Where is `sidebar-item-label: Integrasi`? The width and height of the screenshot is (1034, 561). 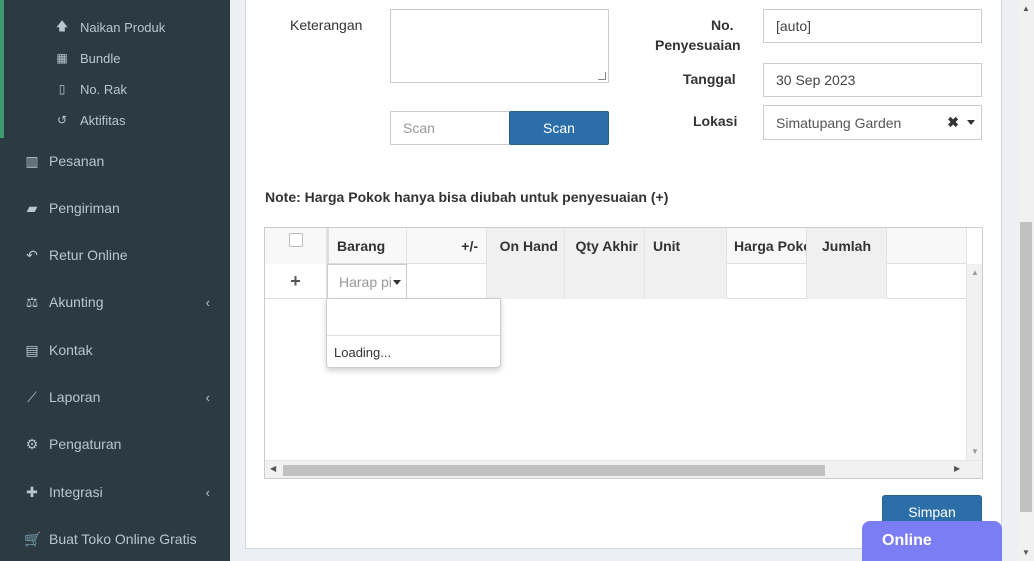 sidebar-item-label: Integrasi is located at coordinates (76, 492).